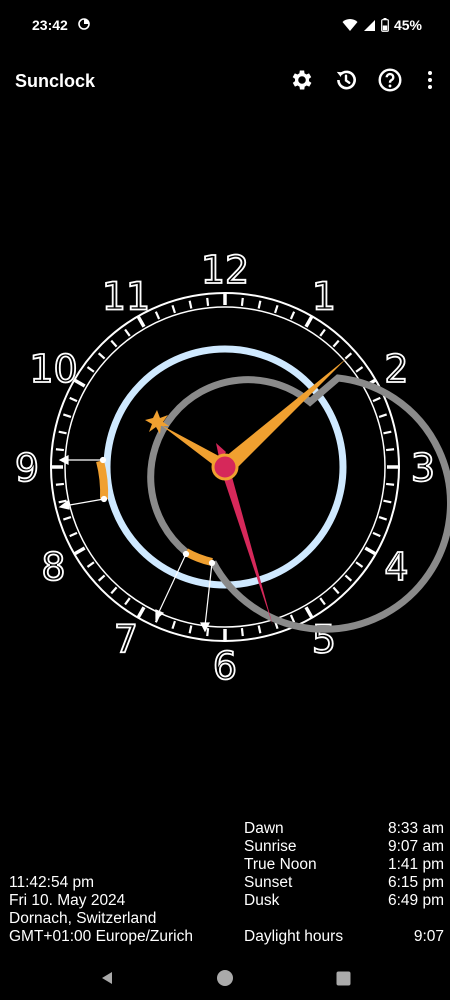 The width and height of the screenshot is (450, 1000). Describe the element at coordinates (324, 639) in the screenshot. I see `hour-numeral: 5` at that location.